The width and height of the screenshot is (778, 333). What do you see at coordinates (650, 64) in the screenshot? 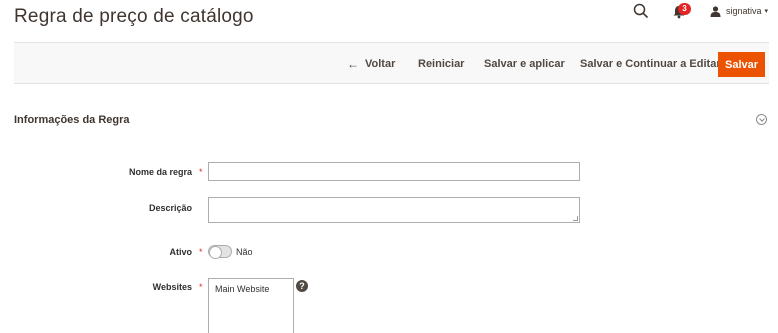
I see `save-and-continue-button: Salvar e Continuar a Editar` at bounding box center [650, 64].